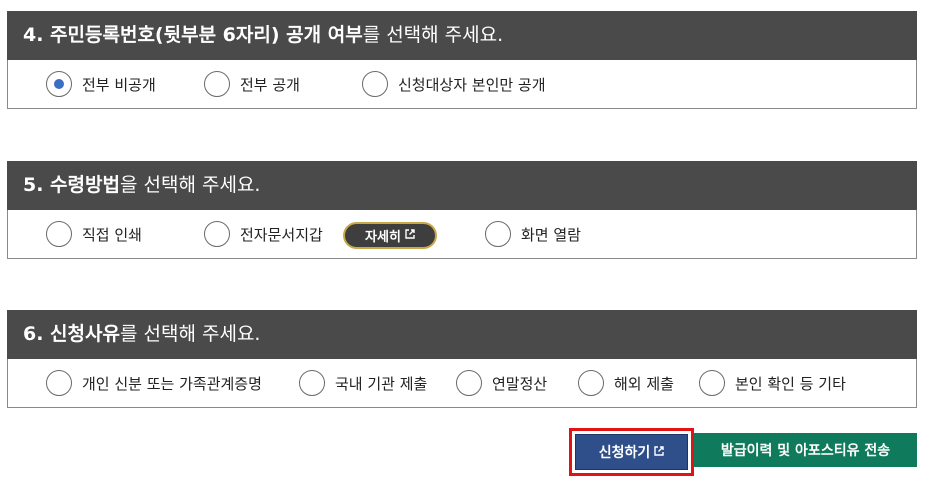  What do you see at coordinates (71, 334) in the screenshot?
I see `section-title-bold: 6. 신청사유` at bounding box center [71, 334].